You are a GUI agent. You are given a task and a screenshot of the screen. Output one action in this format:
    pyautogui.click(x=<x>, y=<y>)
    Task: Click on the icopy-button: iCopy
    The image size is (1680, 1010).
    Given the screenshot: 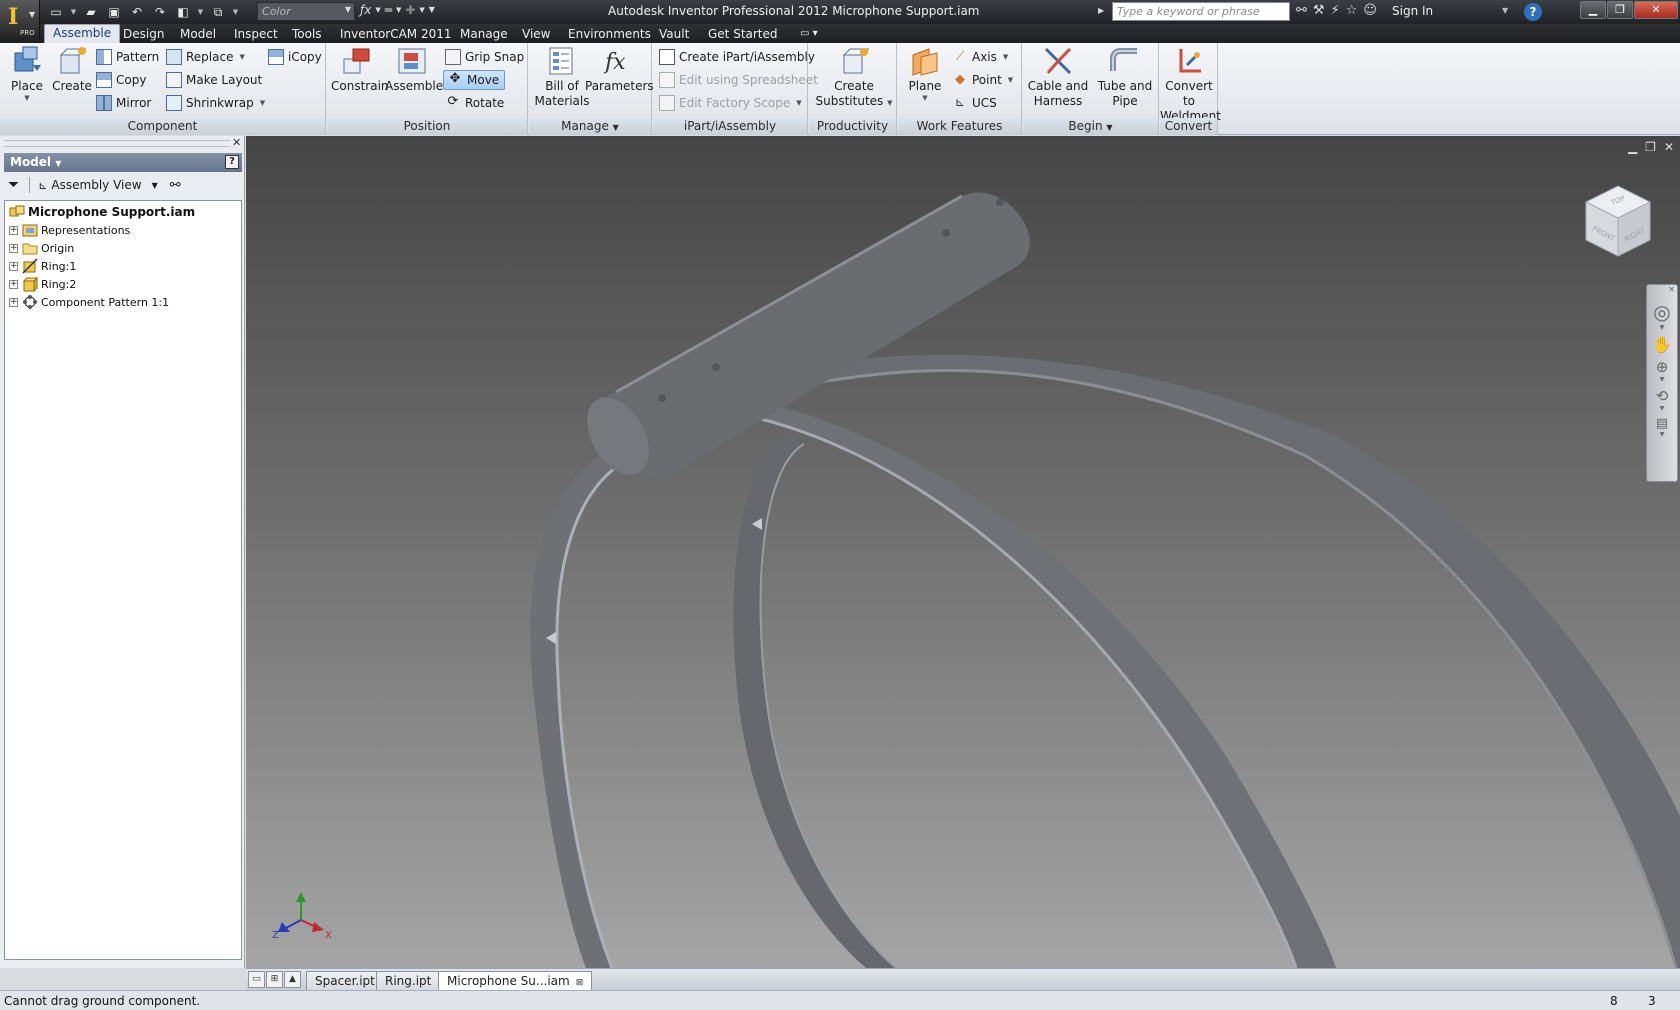 What is the action you would take?
    pyautogui.click(x=295, y=57)
    